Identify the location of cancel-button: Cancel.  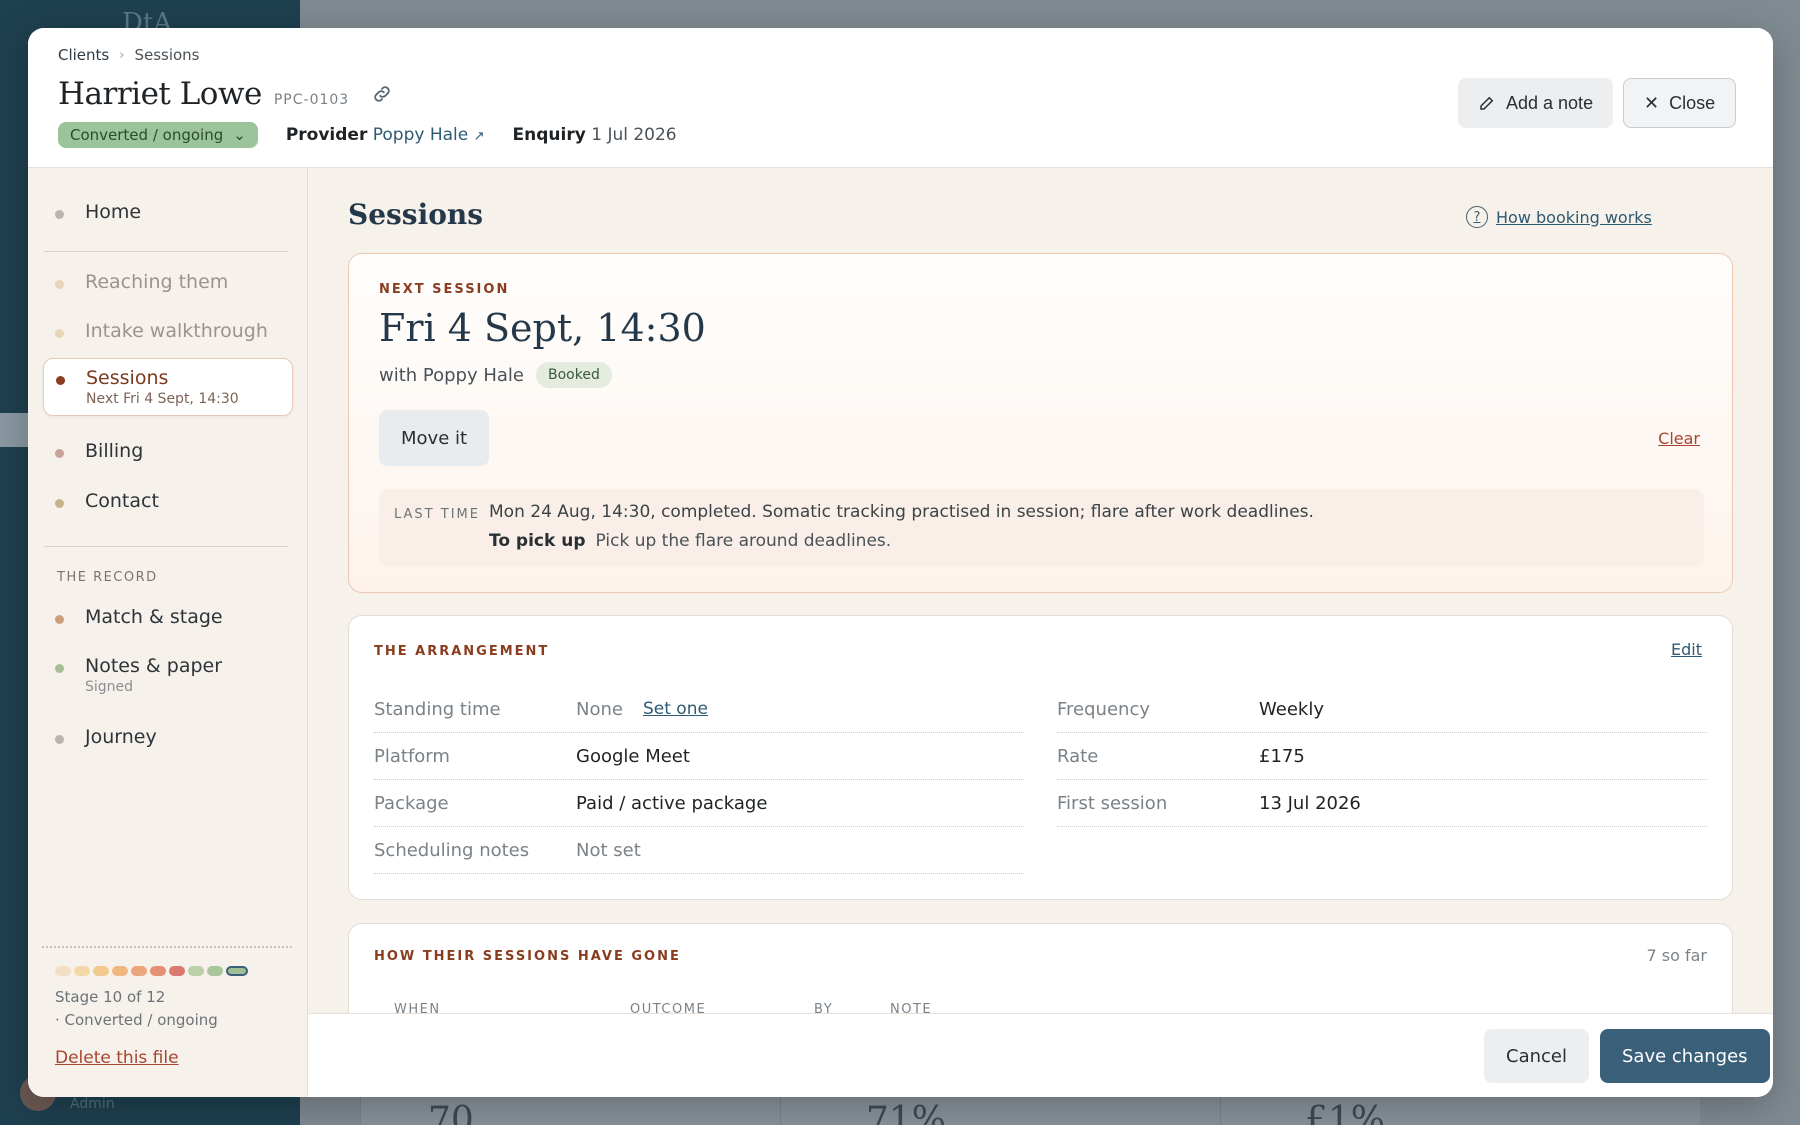
(1536, 1056).